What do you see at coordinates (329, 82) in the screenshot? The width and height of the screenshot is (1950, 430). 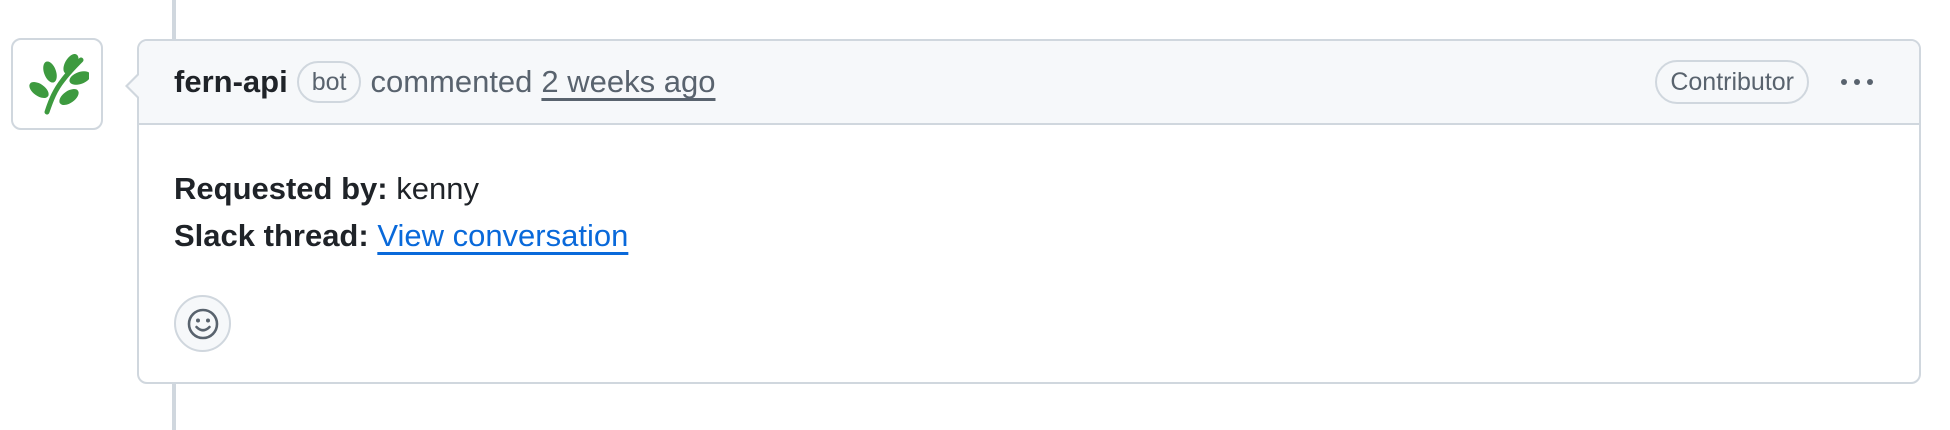 I see `bot-badge: bot` at bounding box center [329, 82].